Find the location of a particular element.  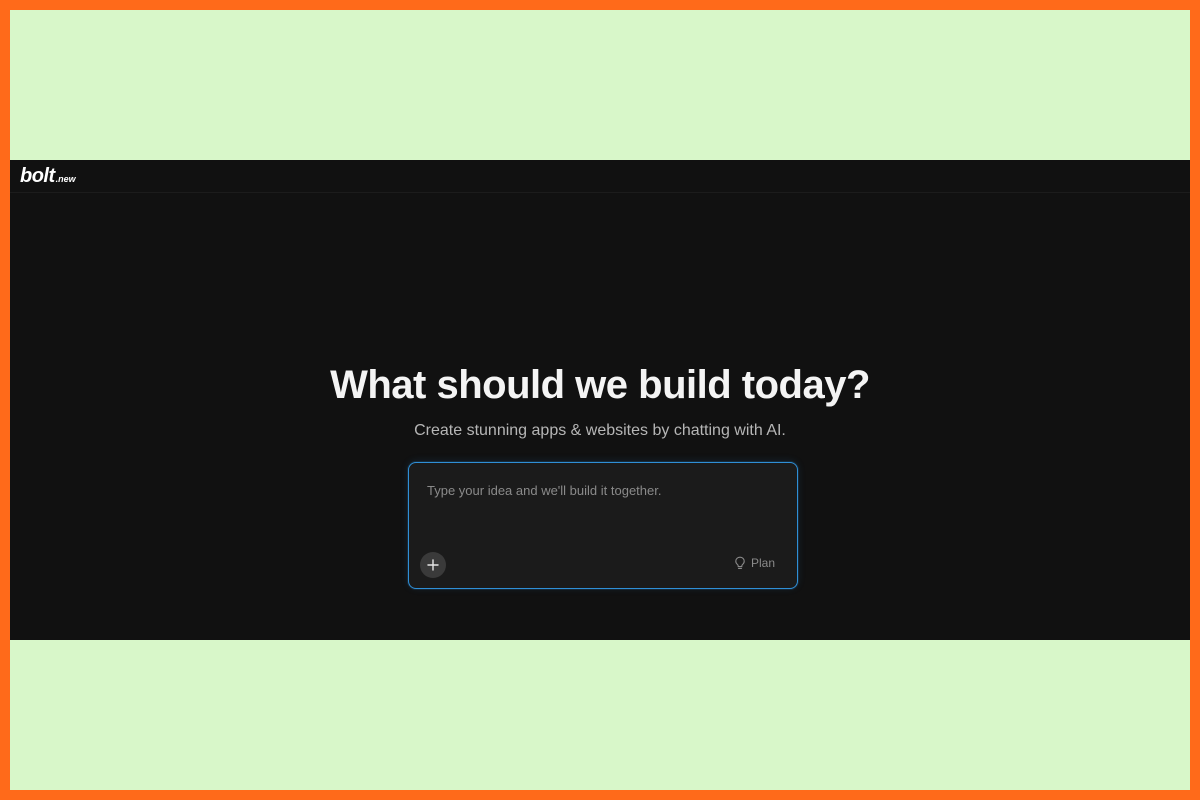

plan-button: Plan is located at coordinates (754, 563).